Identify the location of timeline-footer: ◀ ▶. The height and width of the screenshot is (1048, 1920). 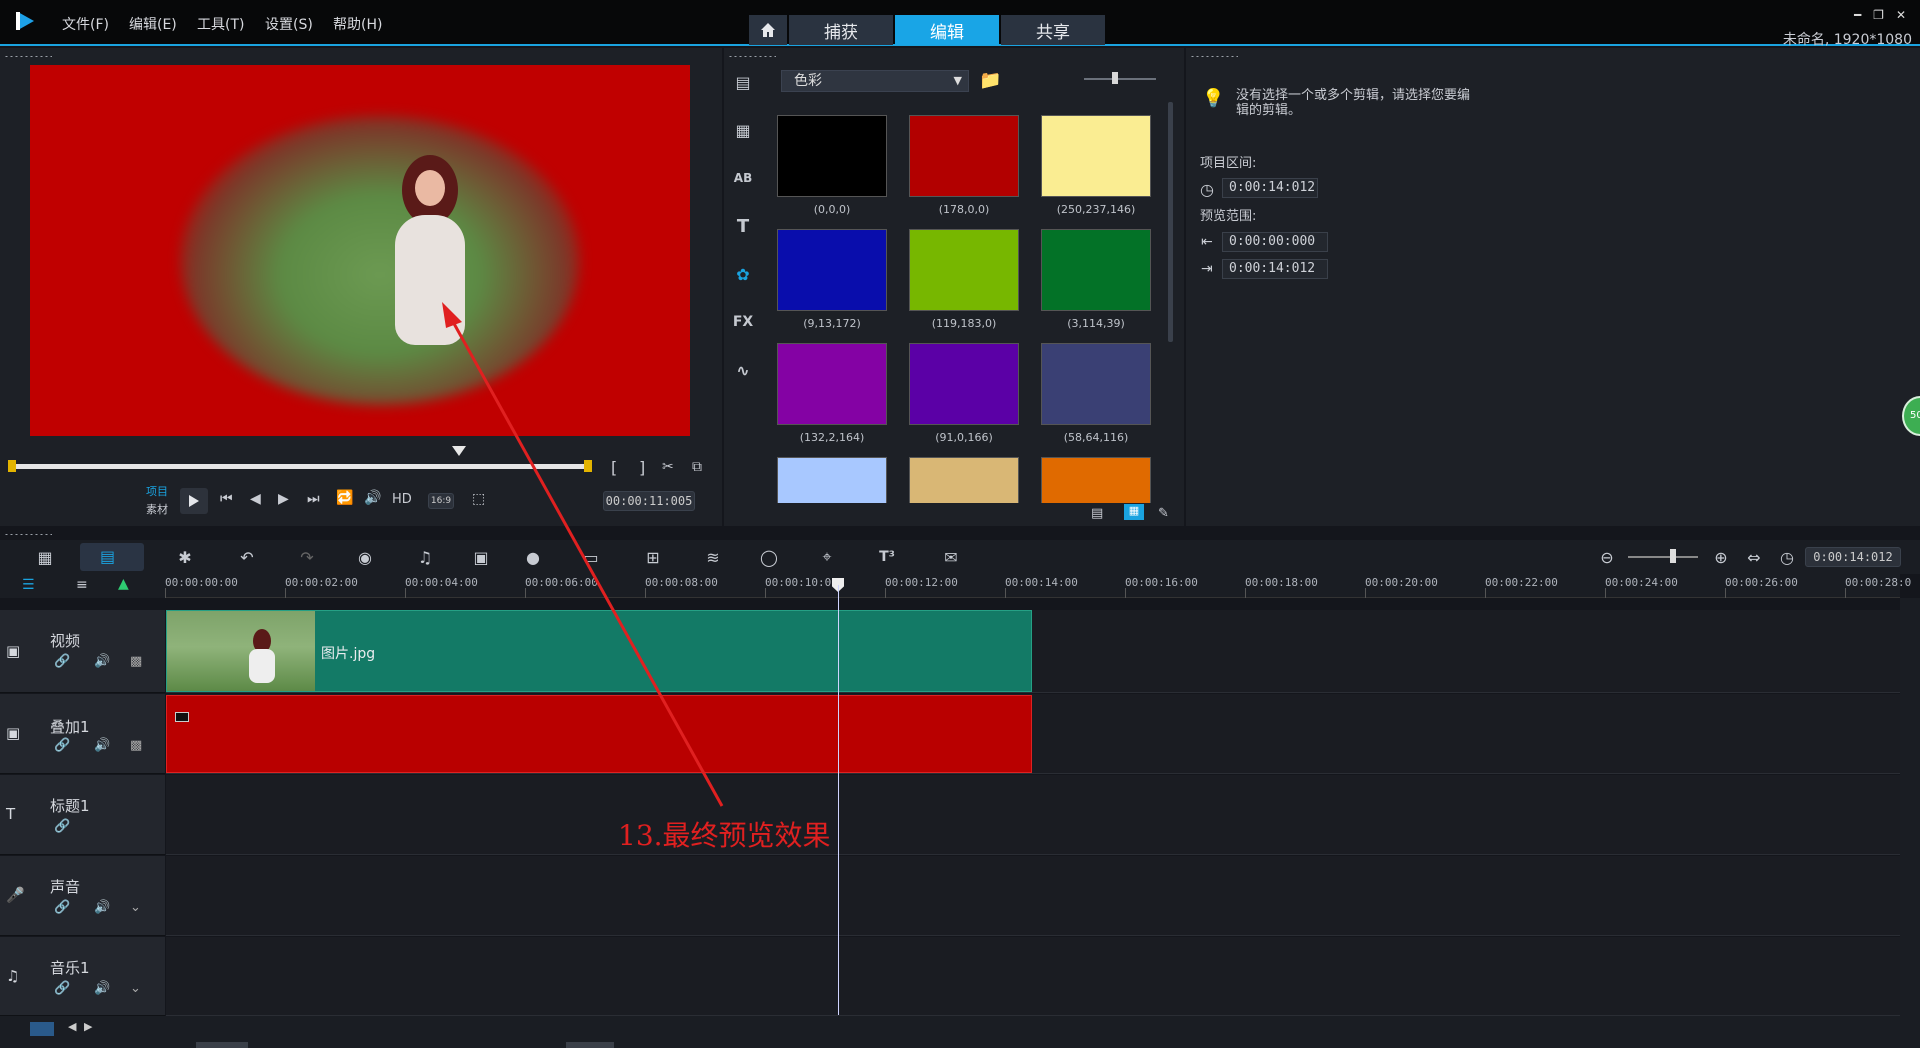
(960, 1032).